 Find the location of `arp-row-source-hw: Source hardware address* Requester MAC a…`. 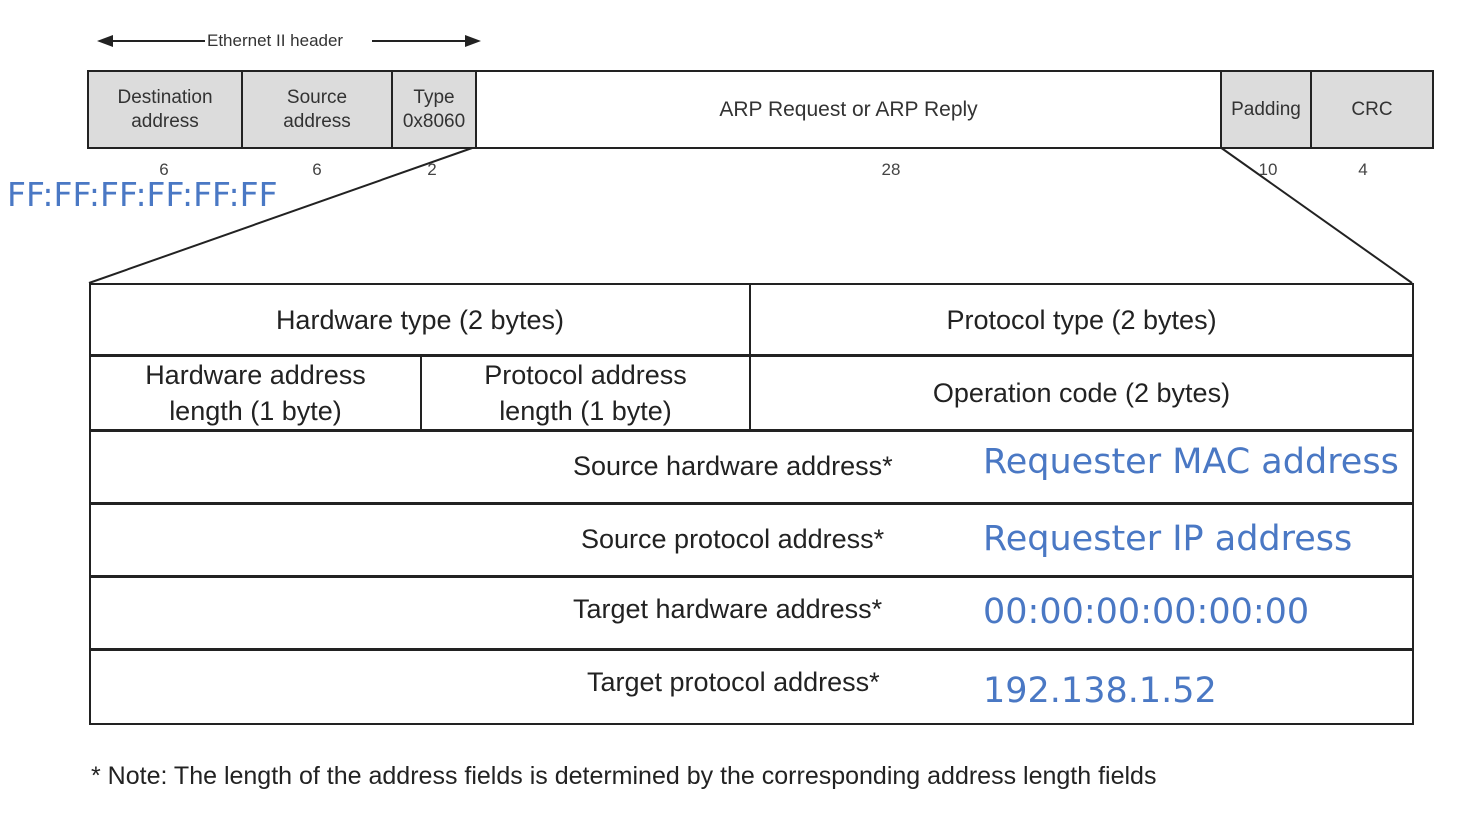

arp-row-source-hw: Source hardware address* Requester MAC a… is located at coordinates (751, 468).